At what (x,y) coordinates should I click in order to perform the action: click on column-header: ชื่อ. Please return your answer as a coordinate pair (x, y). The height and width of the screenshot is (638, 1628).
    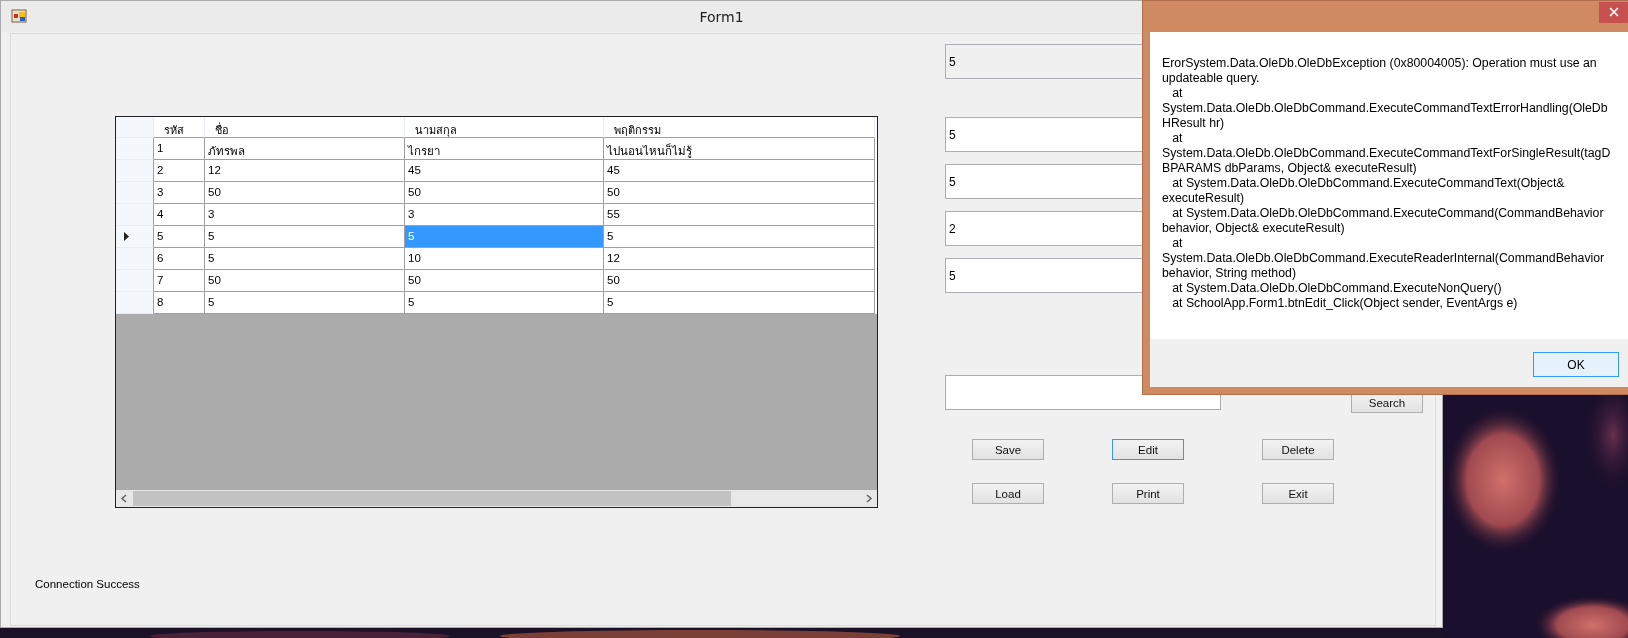
    Looking at the image, I should click on (305, 127).